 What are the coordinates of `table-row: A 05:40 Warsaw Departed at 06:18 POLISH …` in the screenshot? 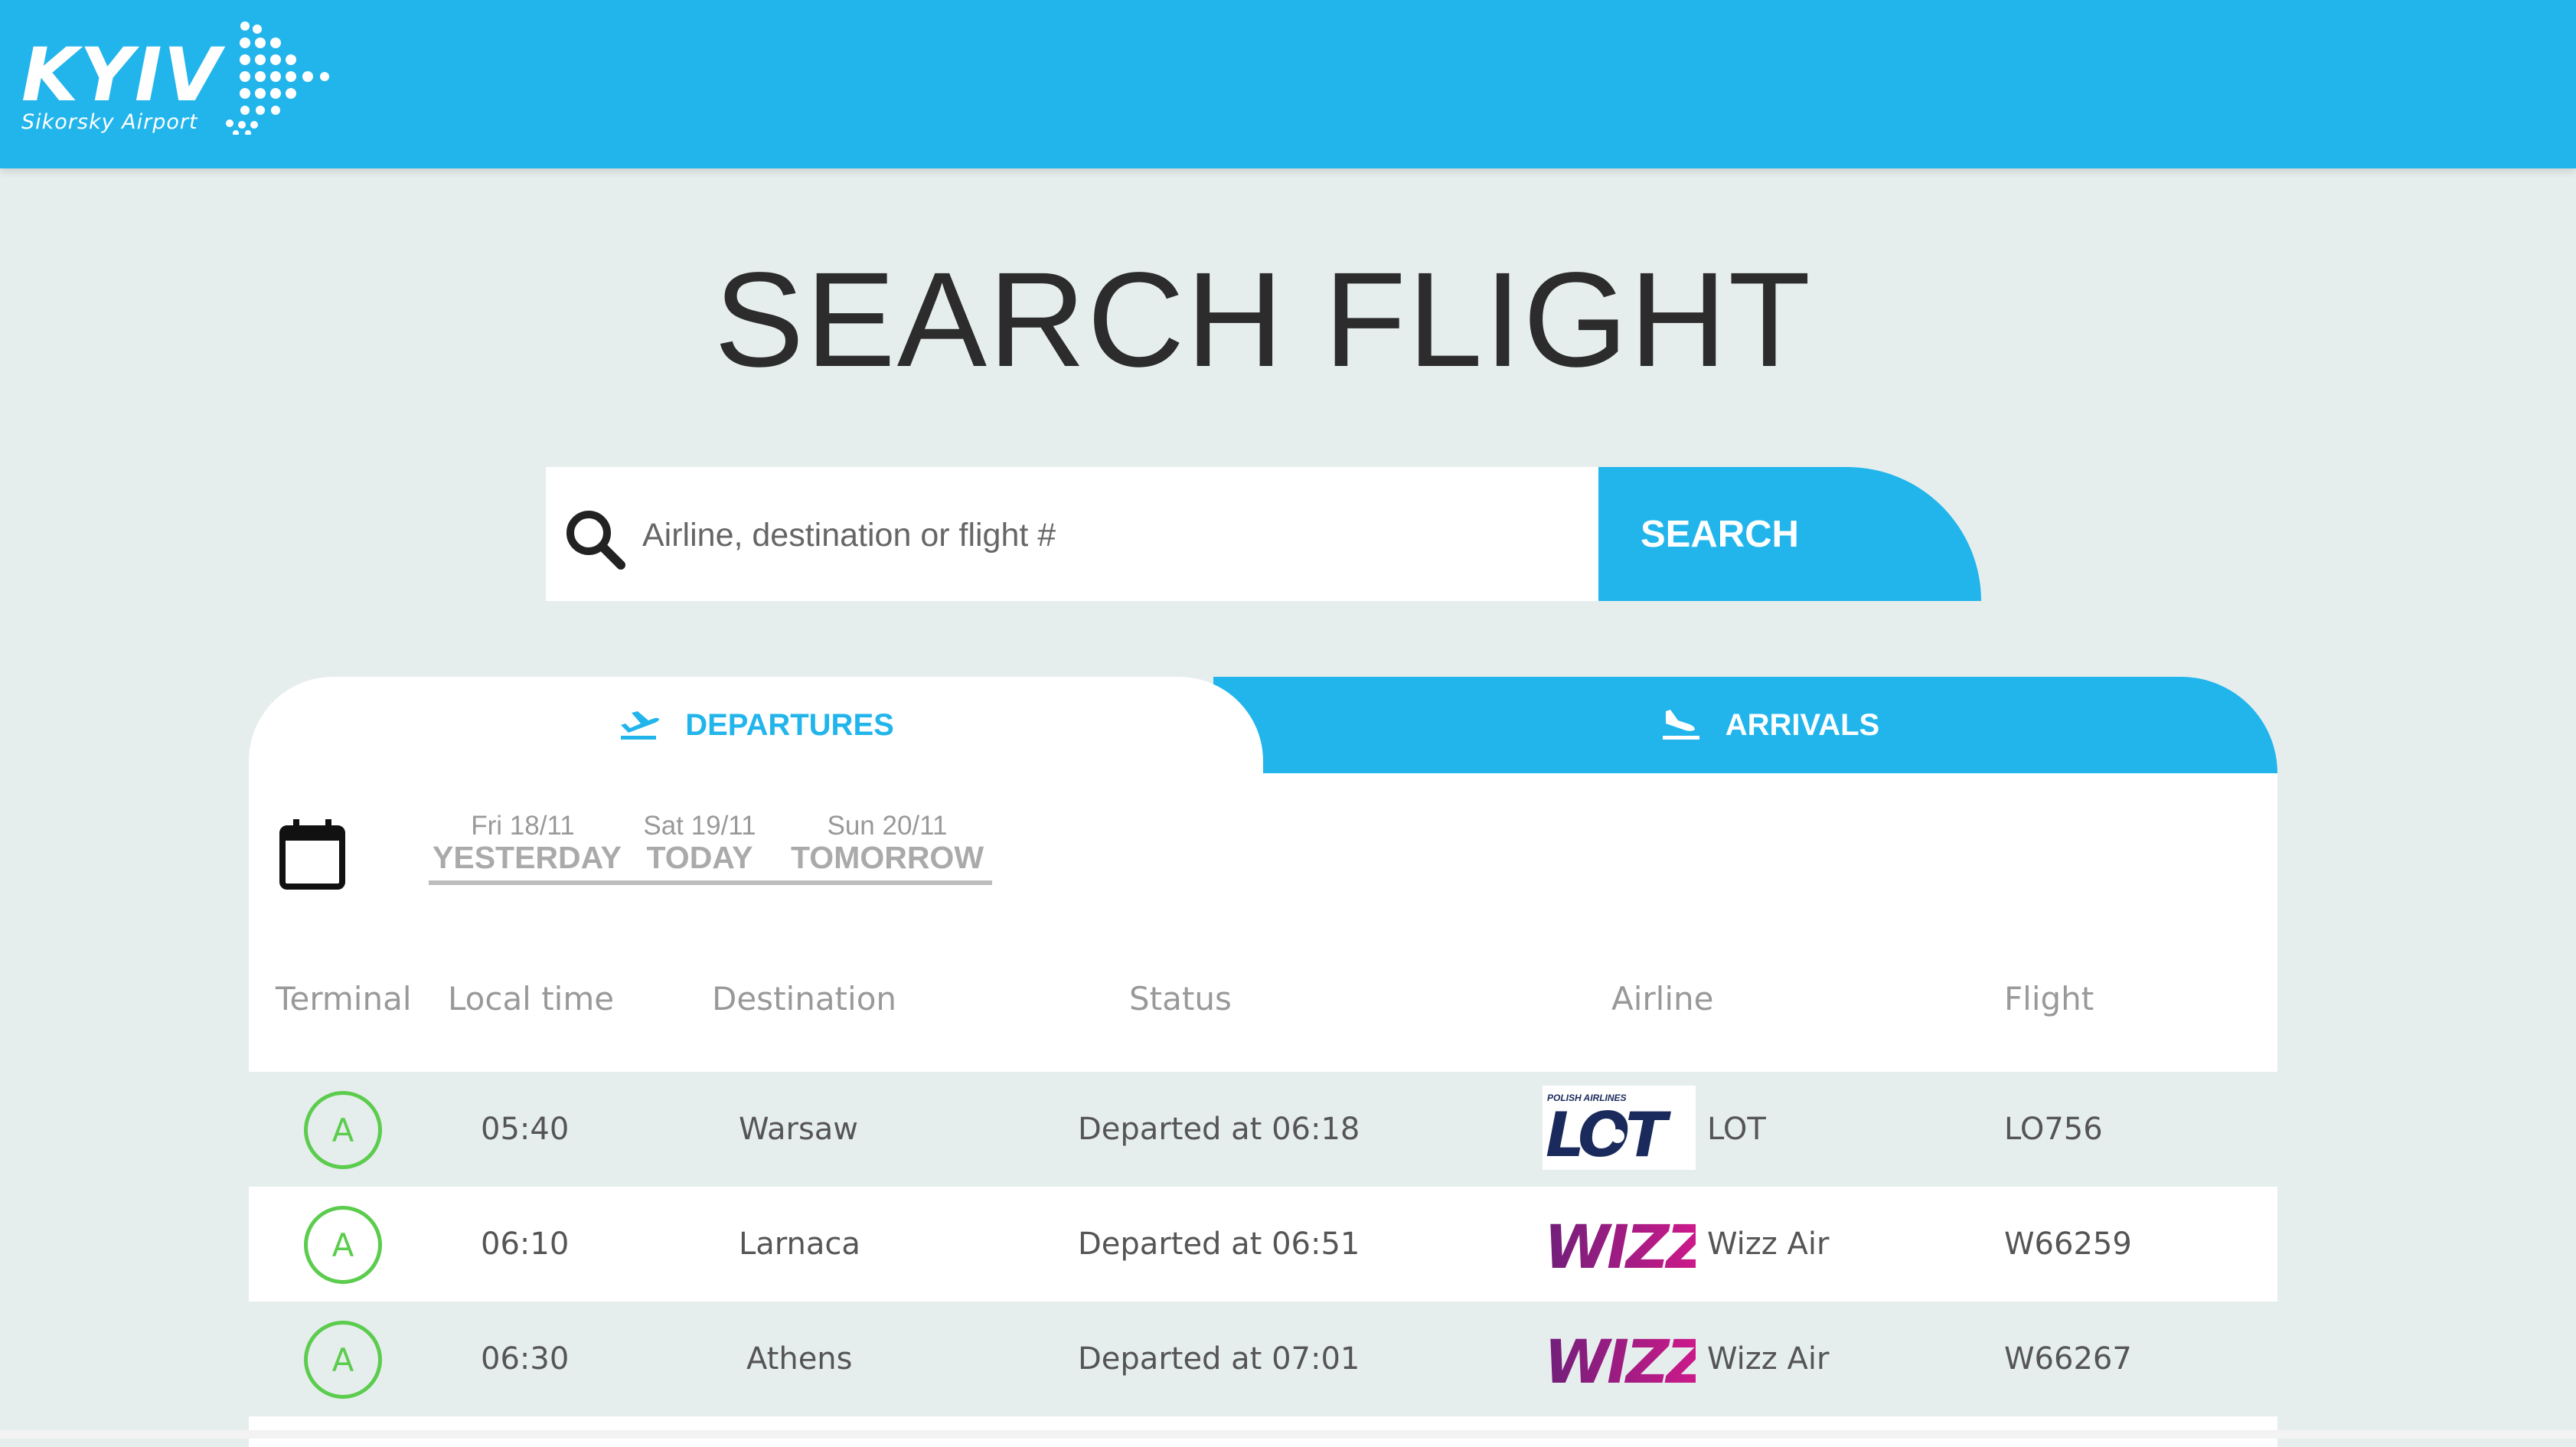 It's located at (1263, 1129).